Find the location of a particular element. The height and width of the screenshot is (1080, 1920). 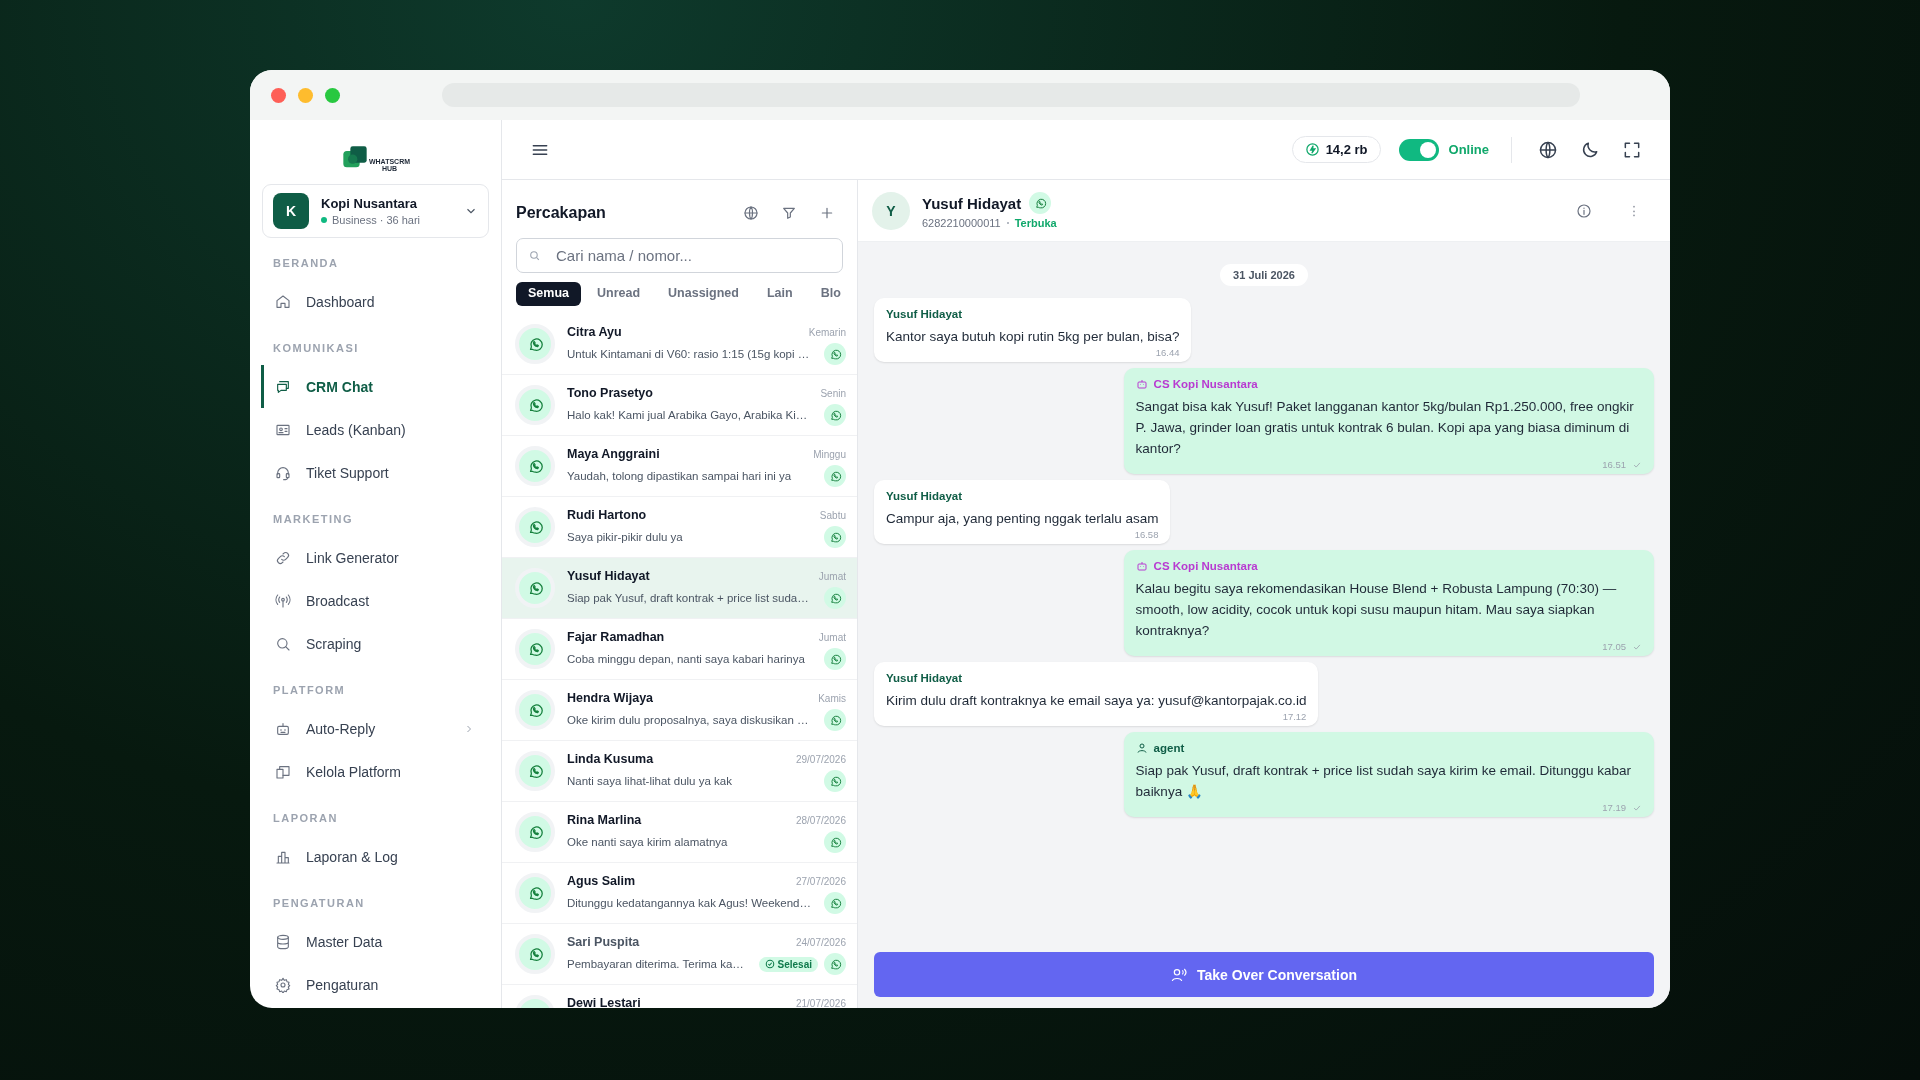

contact-name: Agus Salim is located at coordinates (601, 881).